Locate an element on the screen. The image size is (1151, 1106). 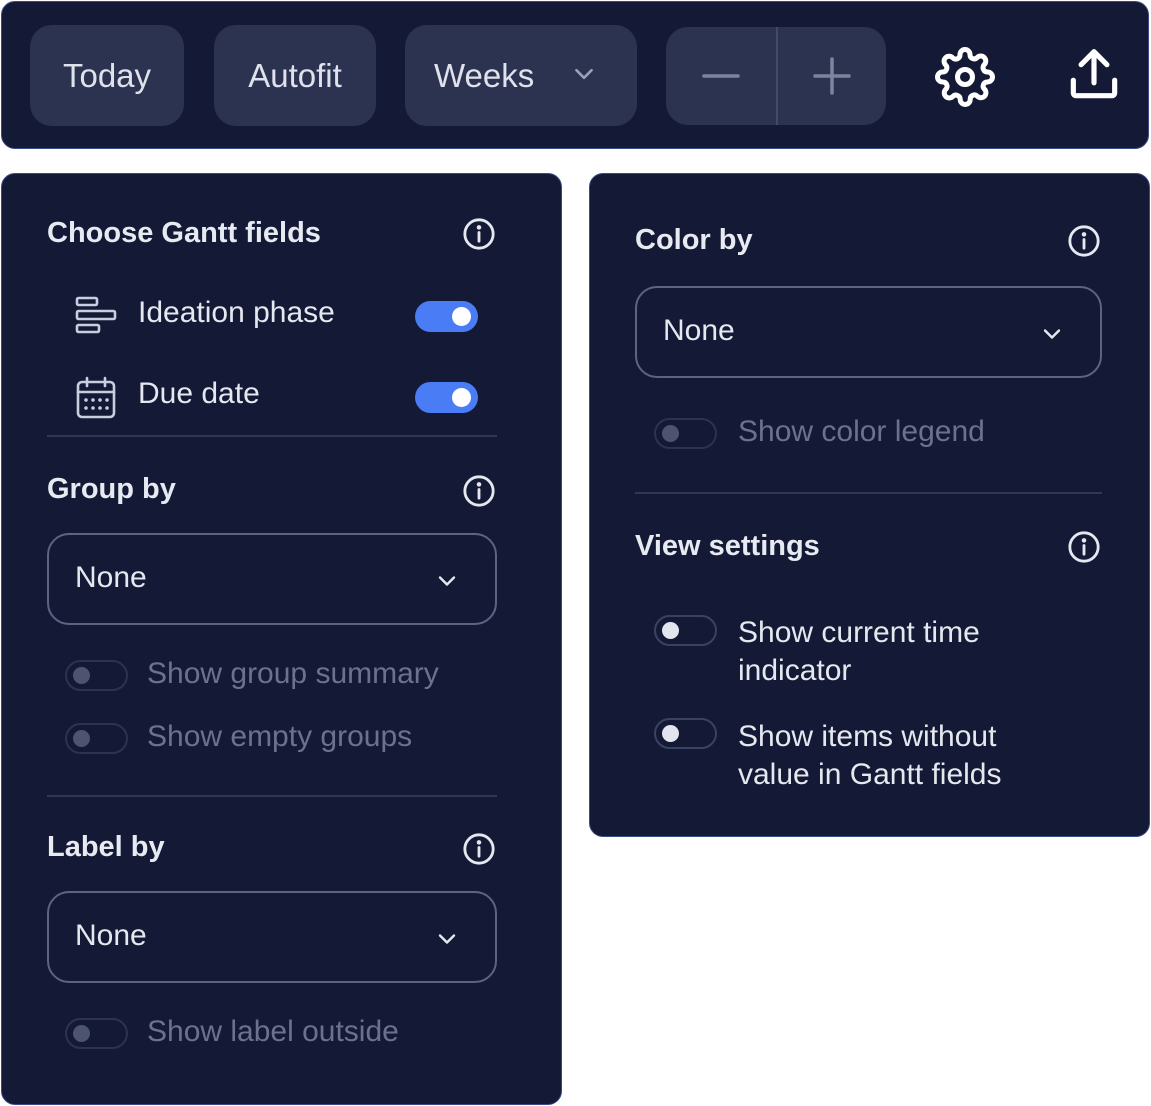
toolbar: Today Autofit Weeks is located at coordinates (575, 75).